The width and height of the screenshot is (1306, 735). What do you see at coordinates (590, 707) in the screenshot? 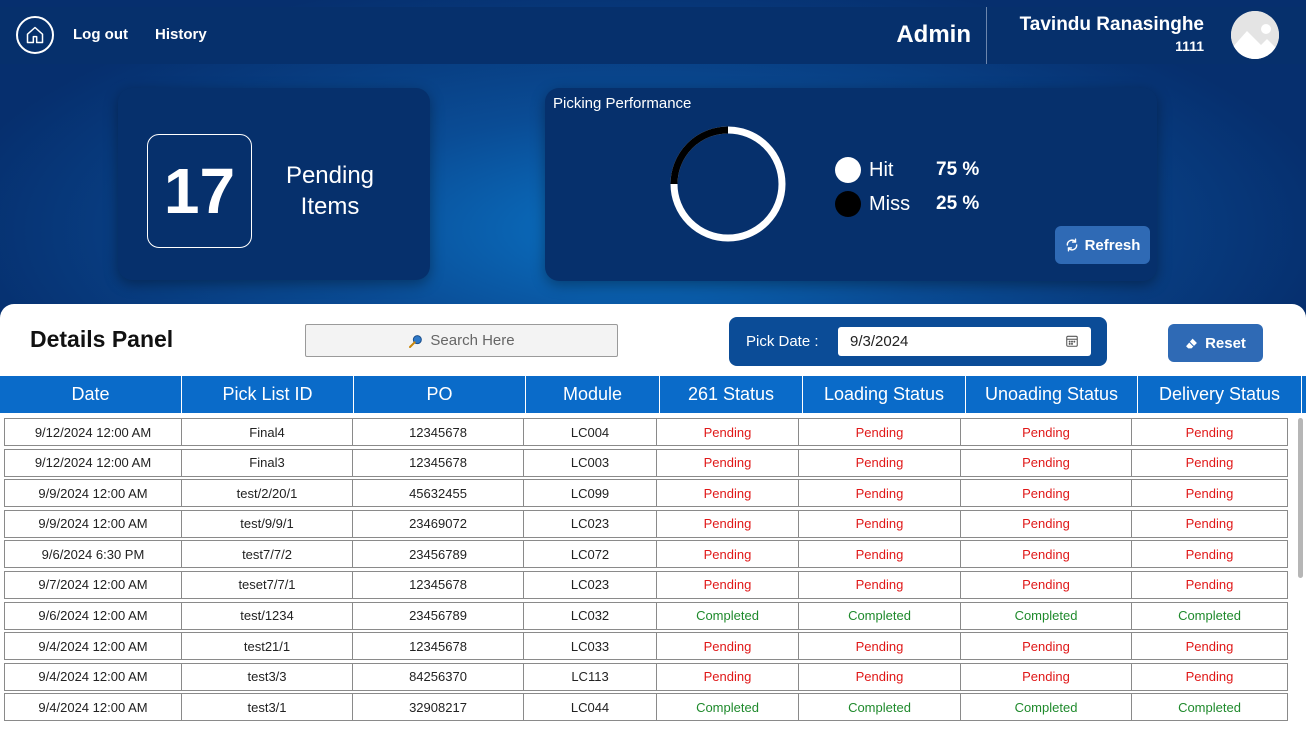
I see `table-cell: LC044` at bounding box center [590, 707].